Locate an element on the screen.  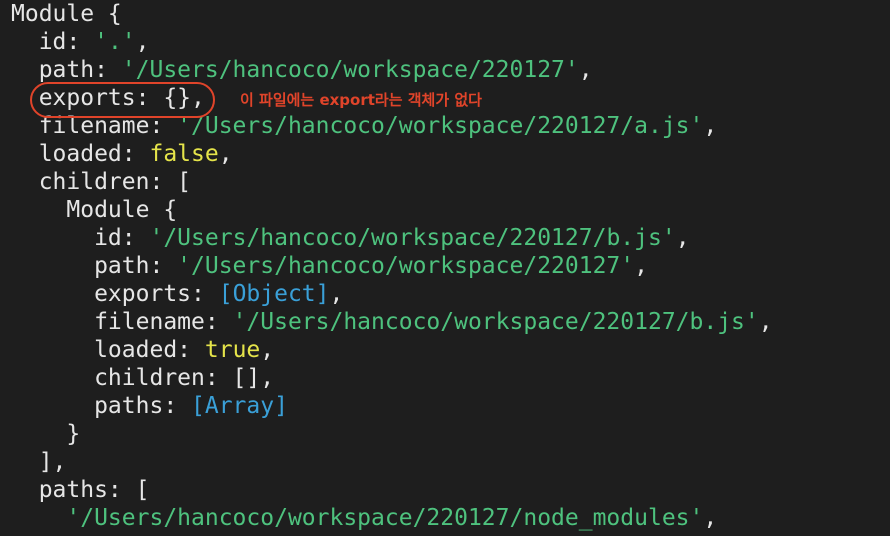
code-token: [Array] is located at coordinates (239, 406).